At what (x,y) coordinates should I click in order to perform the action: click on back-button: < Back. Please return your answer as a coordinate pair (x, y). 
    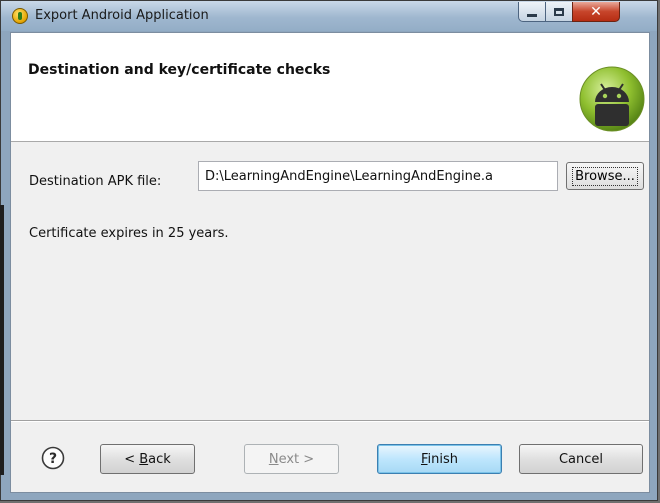
    Looking at the image, I should click on (147, 459).